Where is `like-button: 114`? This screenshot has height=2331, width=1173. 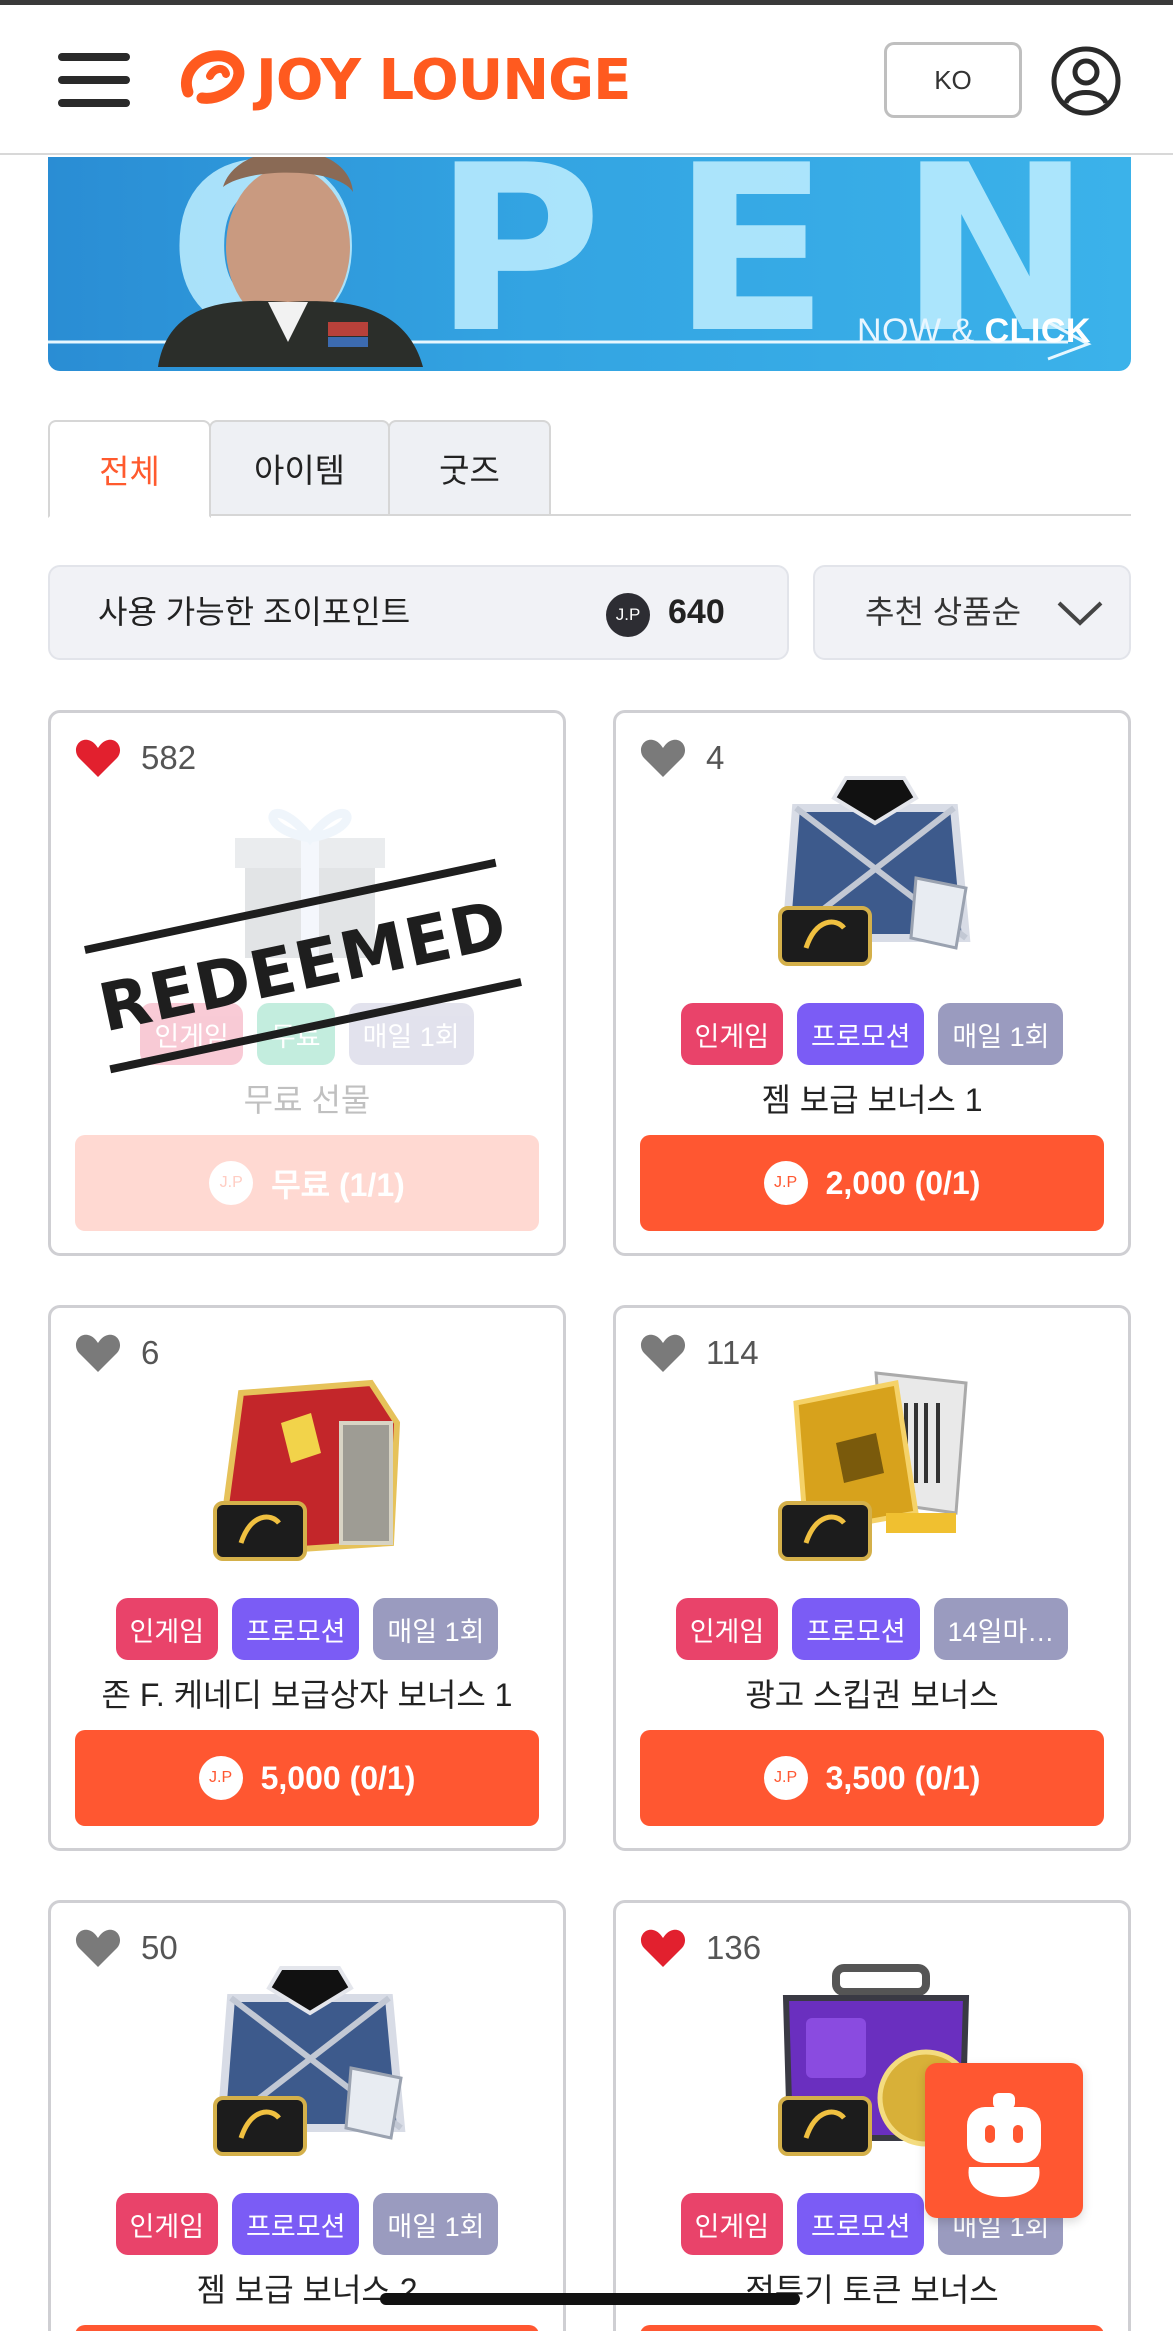 like-button: 114 is located at coordinates (699, 1353).